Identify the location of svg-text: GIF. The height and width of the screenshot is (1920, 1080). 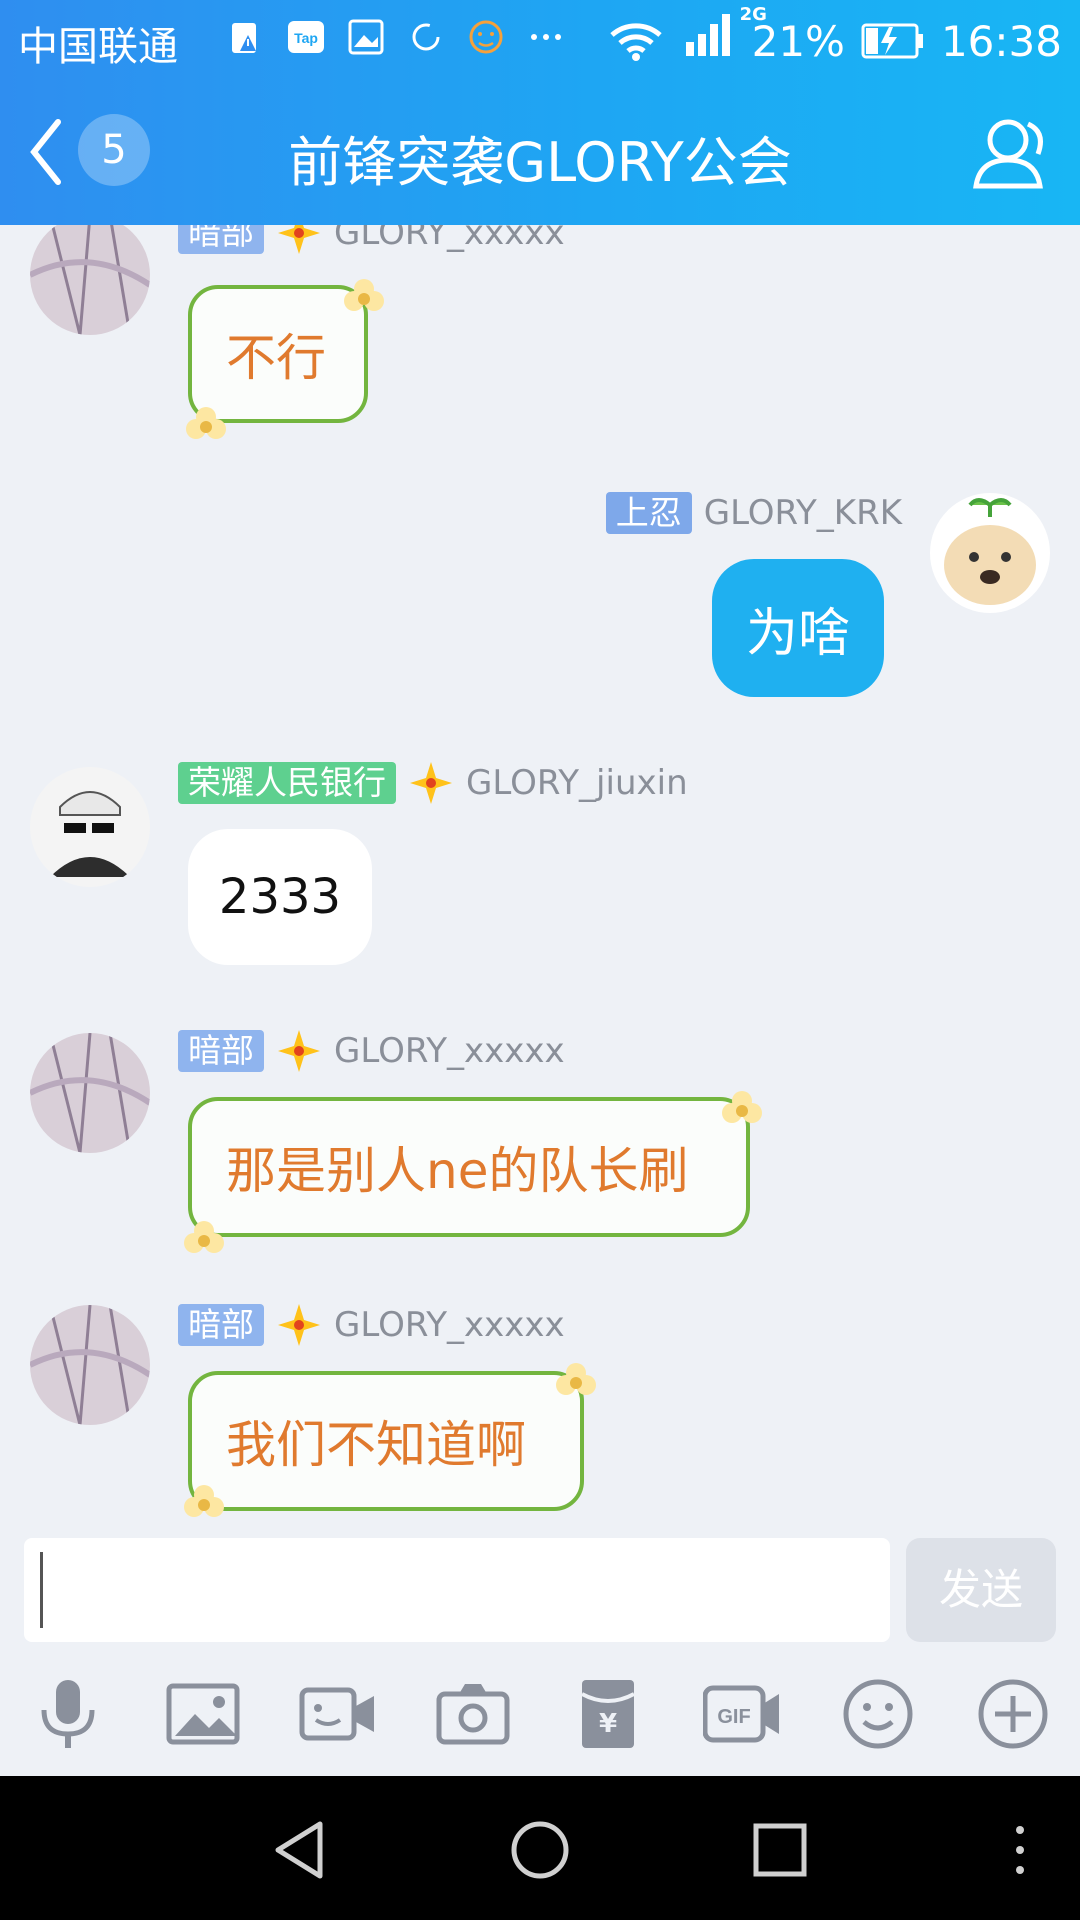
(733, 1717).